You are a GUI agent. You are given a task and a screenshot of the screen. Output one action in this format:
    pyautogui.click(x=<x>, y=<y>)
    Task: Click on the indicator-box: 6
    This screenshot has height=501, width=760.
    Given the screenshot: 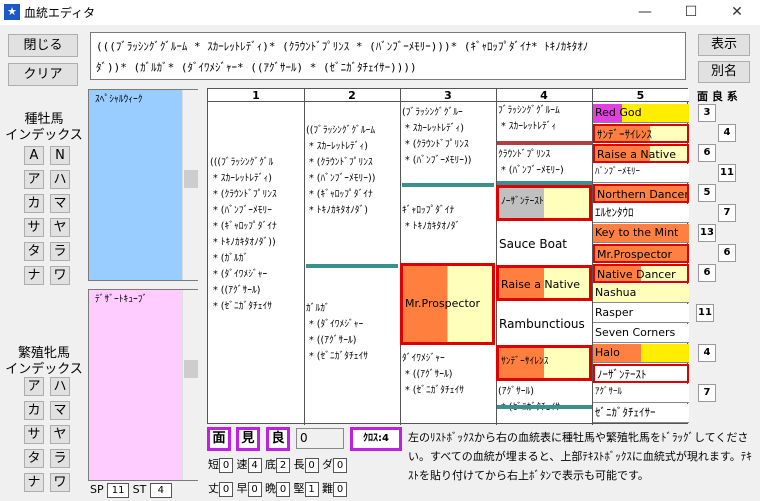 What is the action you would take?
    pyautogui.click(x=727, y=253)
    